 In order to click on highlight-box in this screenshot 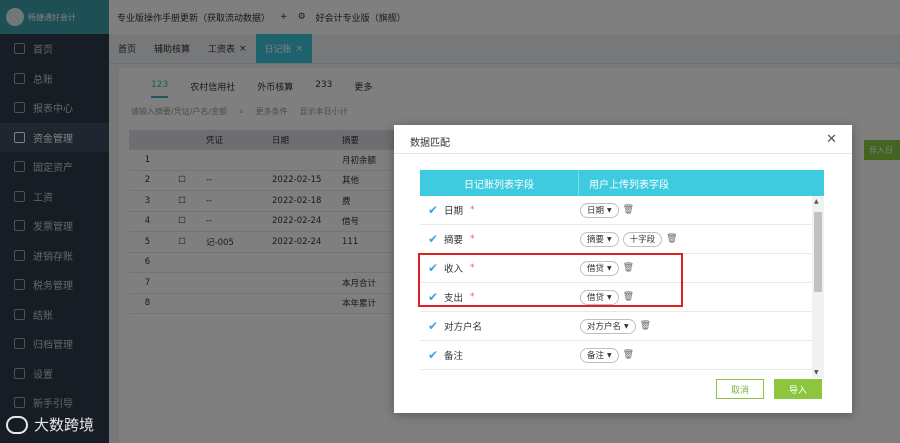, I will do `click(550, 280)`.